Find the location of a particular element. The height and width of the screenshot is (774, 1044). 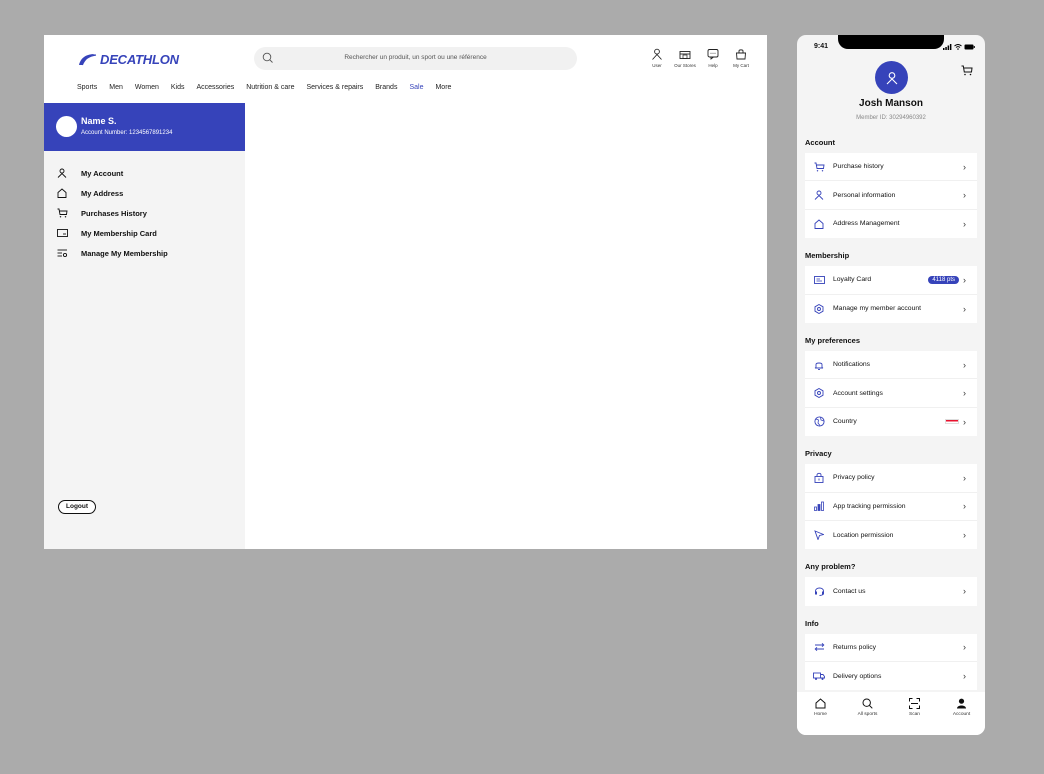

tab-home: Home is located at coordinates (820, 713).